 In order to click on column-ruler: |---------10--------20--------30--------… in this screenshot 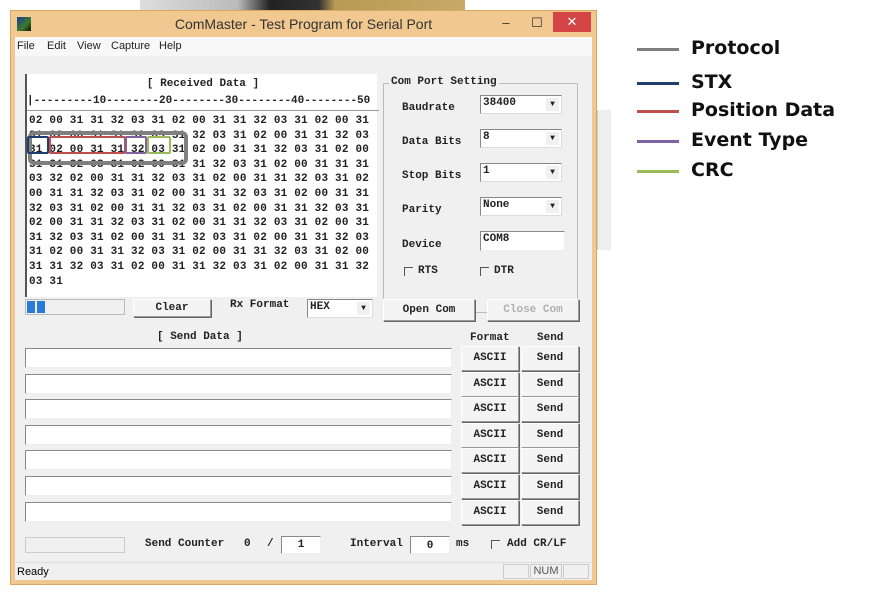, I will do `click(199, 101)`.